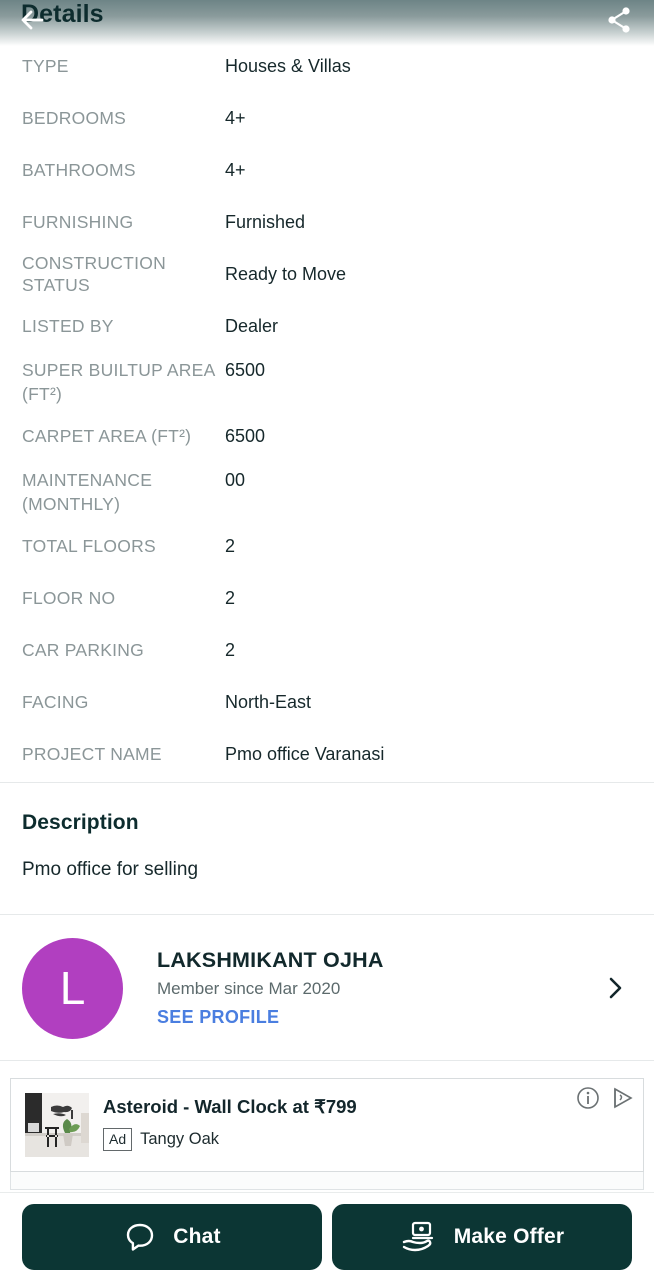 This screenshot has height=1280, width=654. Describe the element at coordinates (79, 170) in the screenshot. I see `row-label: BATHROOMS` at that location.